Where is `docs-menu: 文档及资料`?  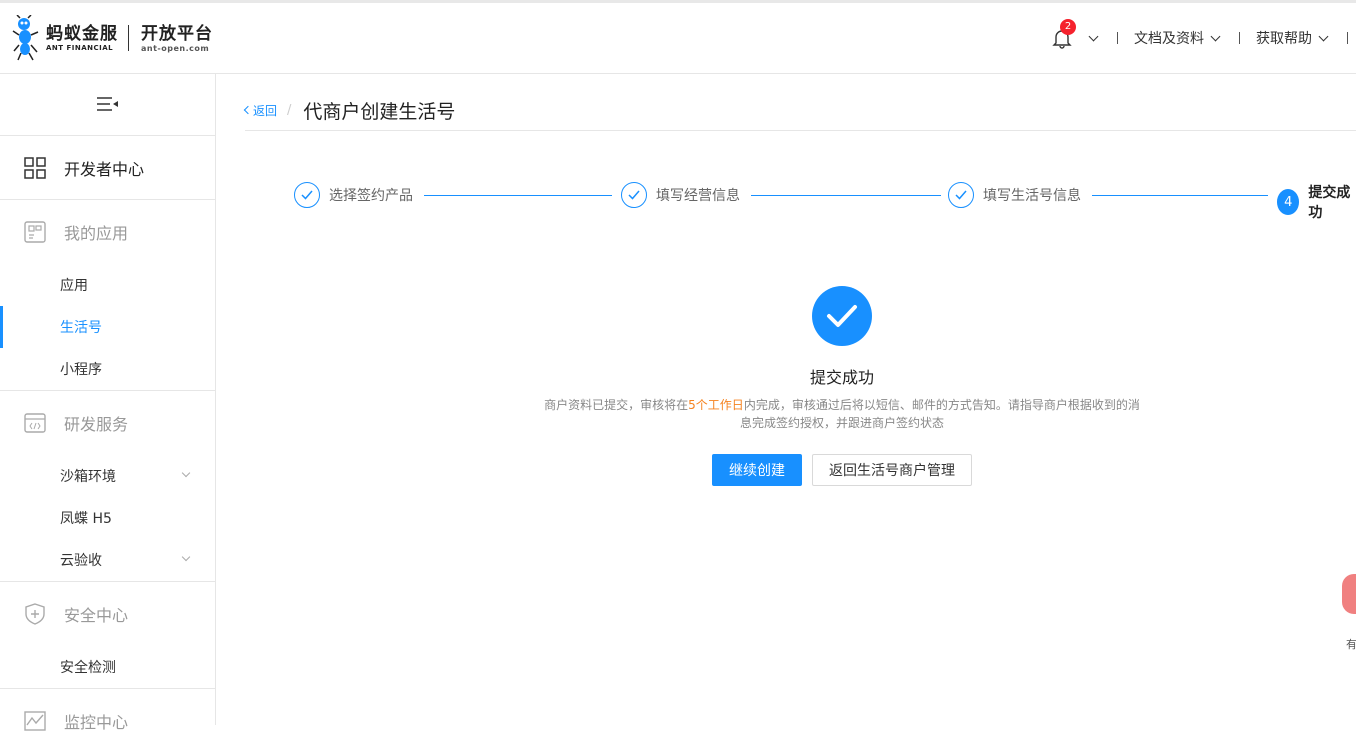
docs-menu: 文档及资料 is located at coordinates (1169, 38).